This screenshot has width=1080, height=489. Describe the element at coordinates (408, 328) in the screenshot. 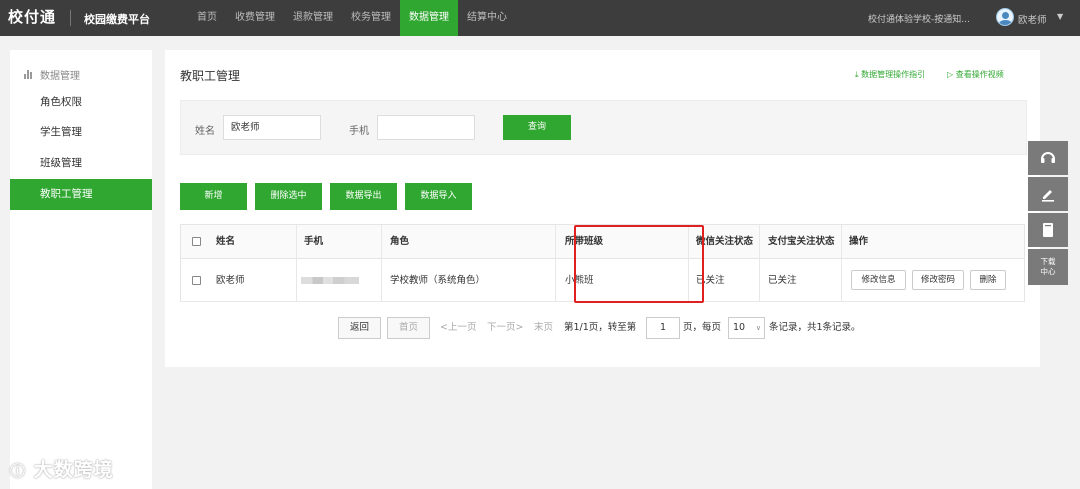

I see `first-page-button: 首页` at that location.